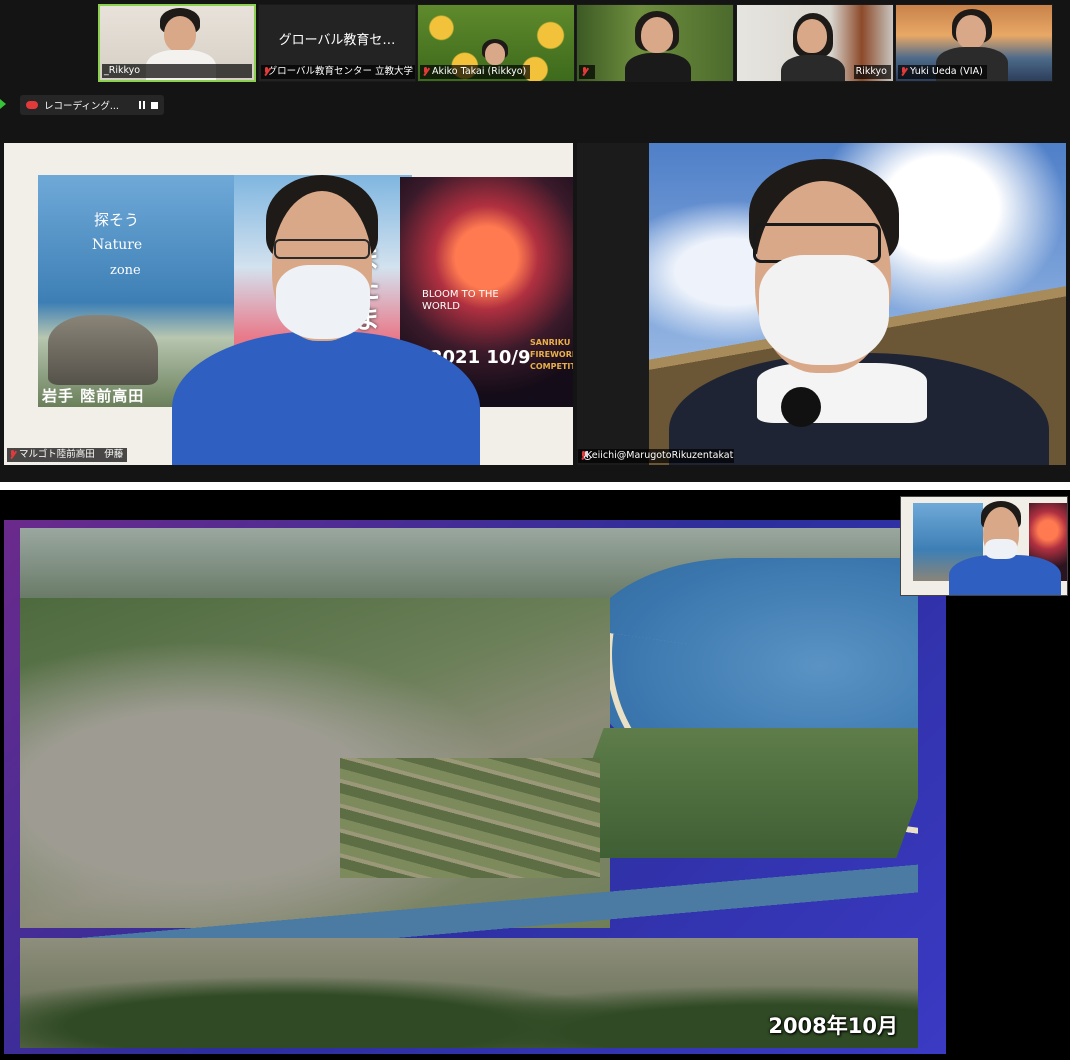 This screenshot has width=1070, height=1060. What do you see at coordinates (656, 456) in the screenshot?
I see `participant-name: Keiichi@MarugotoRikuzentakata` at bounding box center [656, 456].